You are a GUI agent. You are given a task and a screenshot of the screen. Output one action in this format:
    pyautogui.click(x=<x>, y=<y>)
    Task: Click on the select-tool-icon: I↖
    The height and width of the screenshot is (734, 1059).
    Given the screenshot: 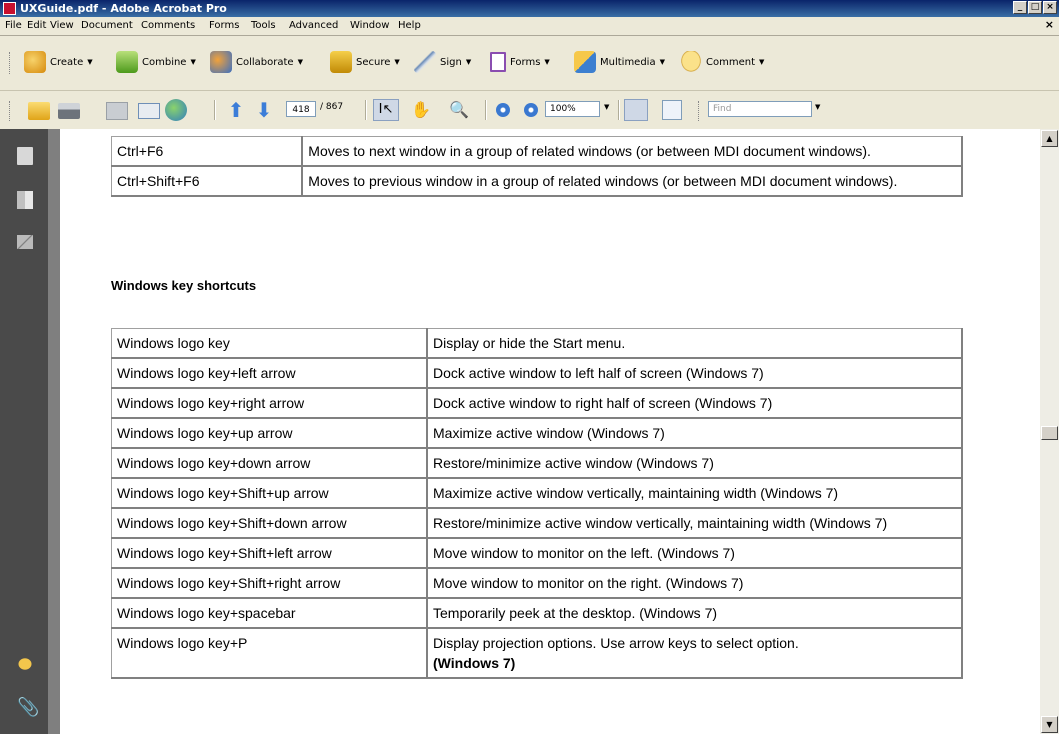 What is the action you would take?
    pyautogui.click(x=386, y=110)
    